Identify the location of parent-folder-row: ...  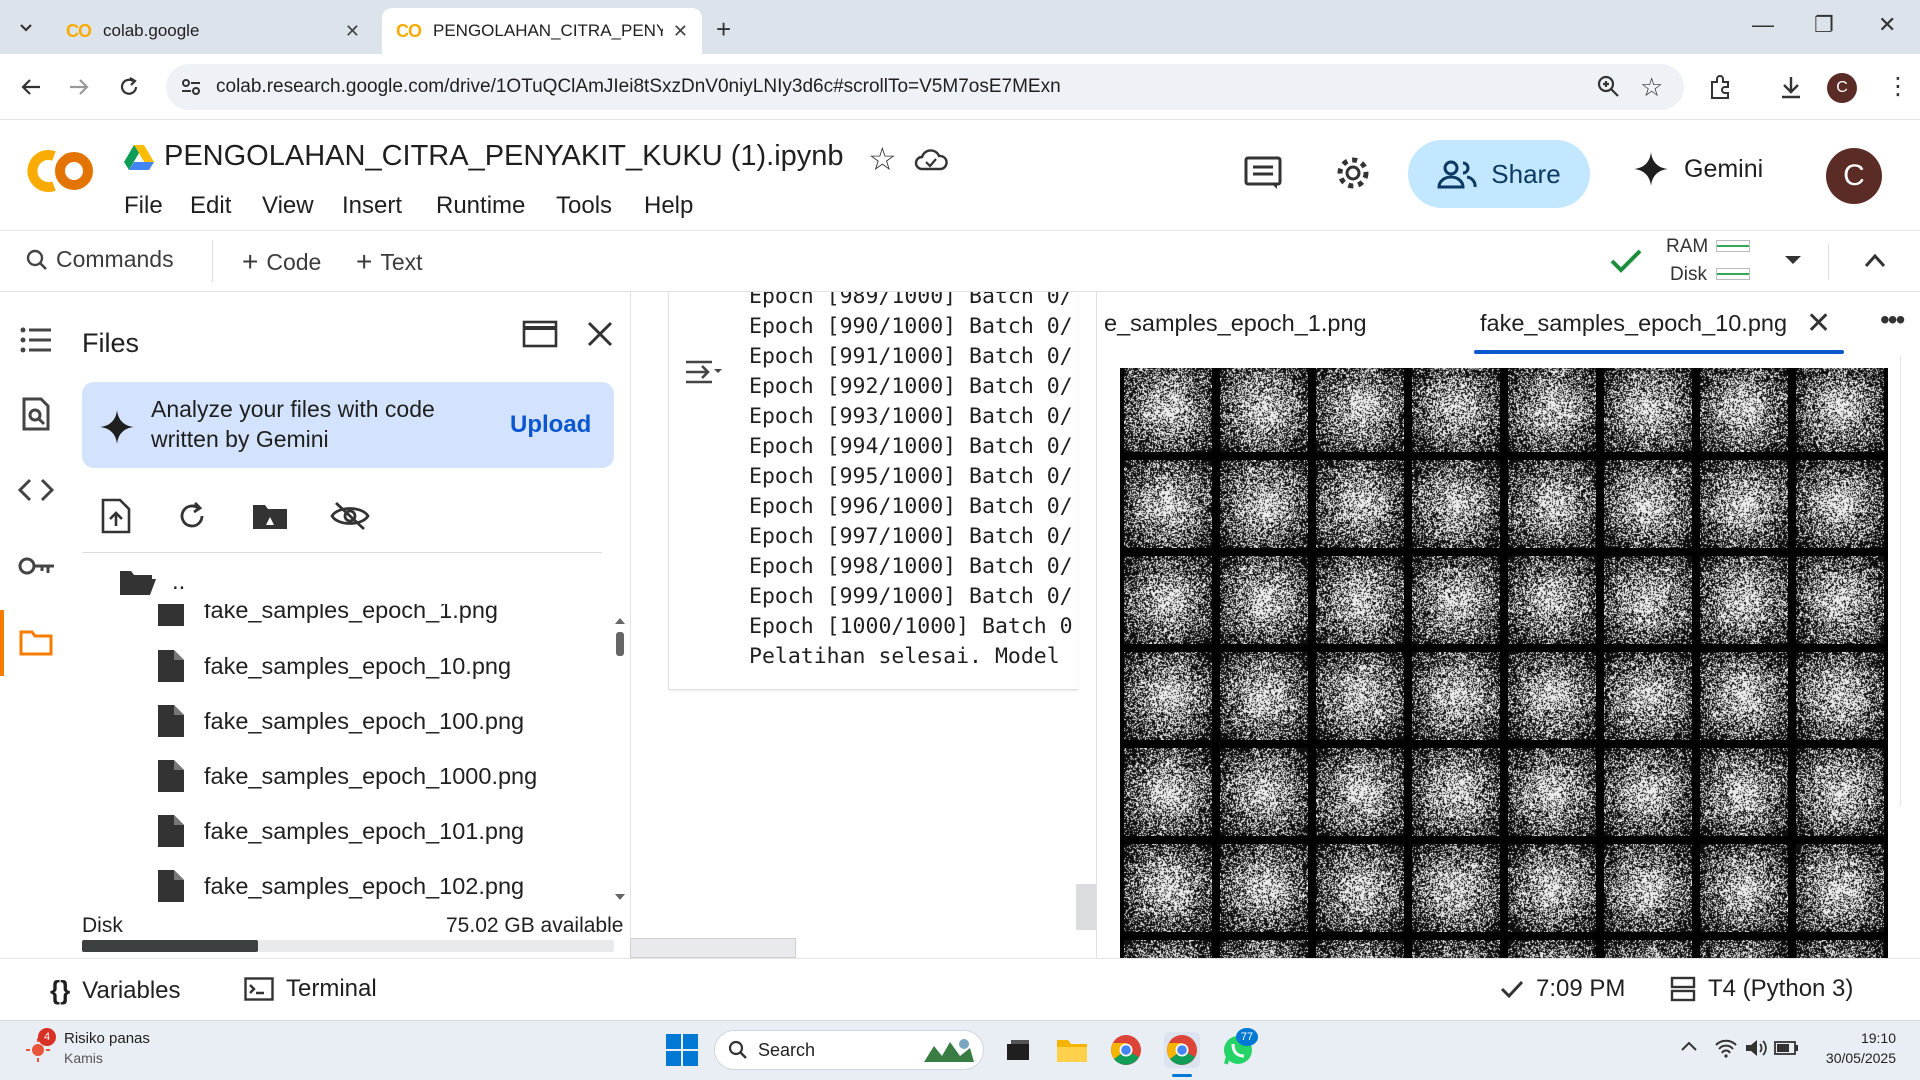
(151, 582).